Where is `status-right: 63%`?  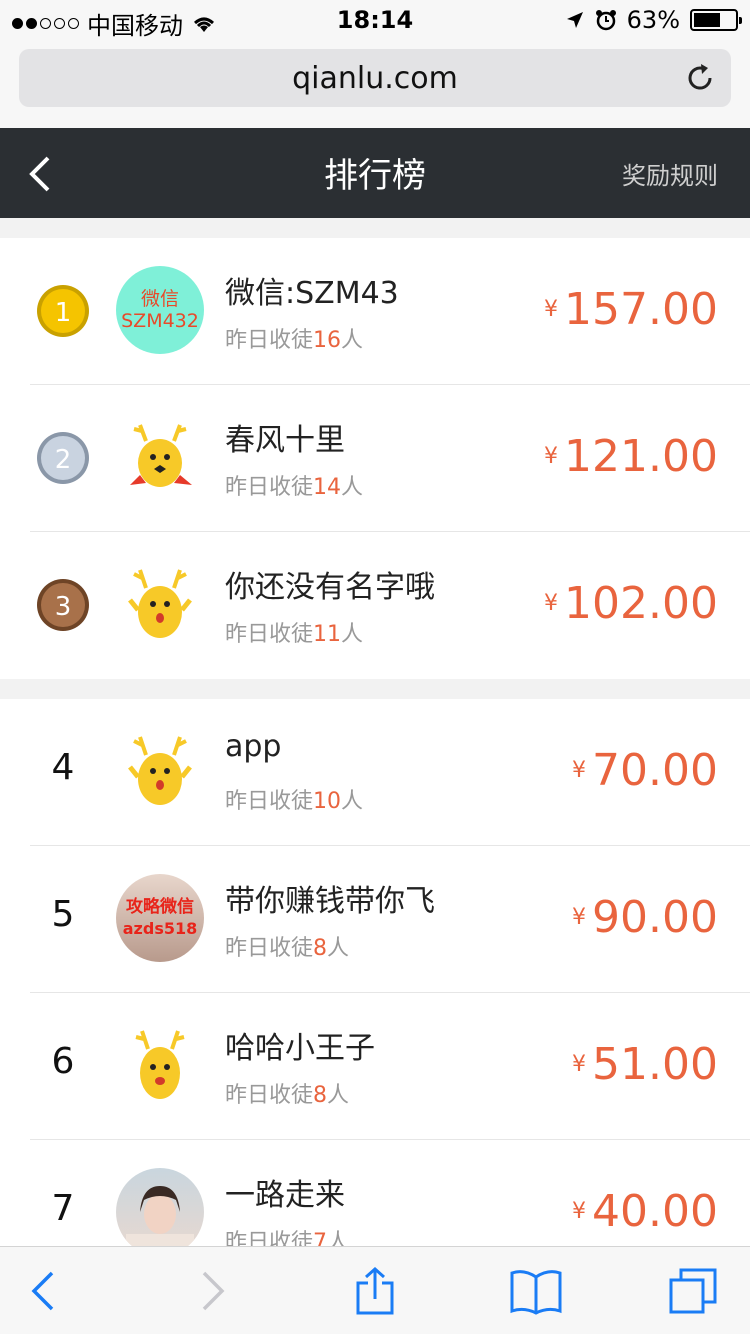 status-right: 63% is located at coordinates (653, 20).